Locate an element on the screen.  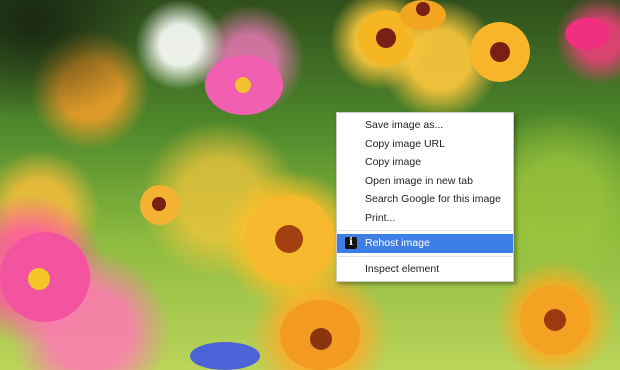
menu-item-inspect-element: Inspect element is located at coordinates (425, 269).